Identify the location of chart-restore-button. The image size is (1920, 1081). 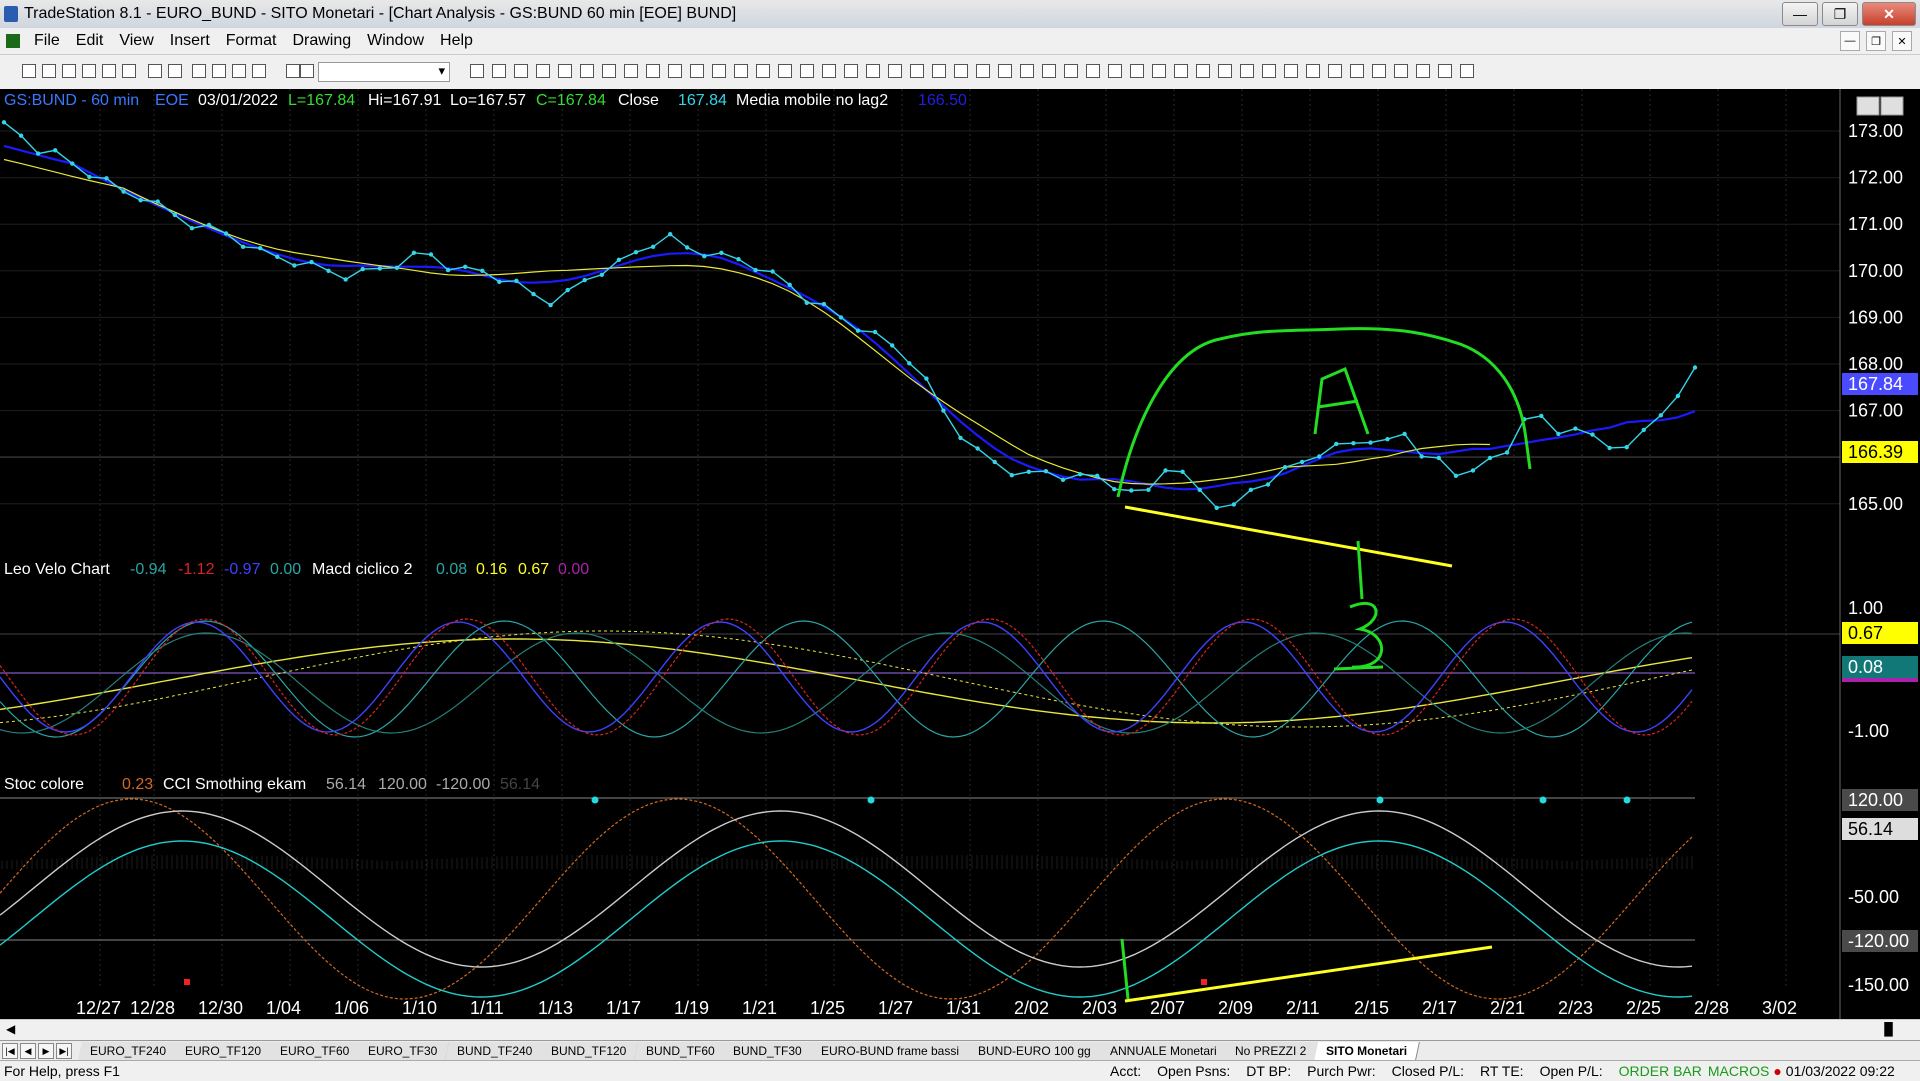
(1892, 106).